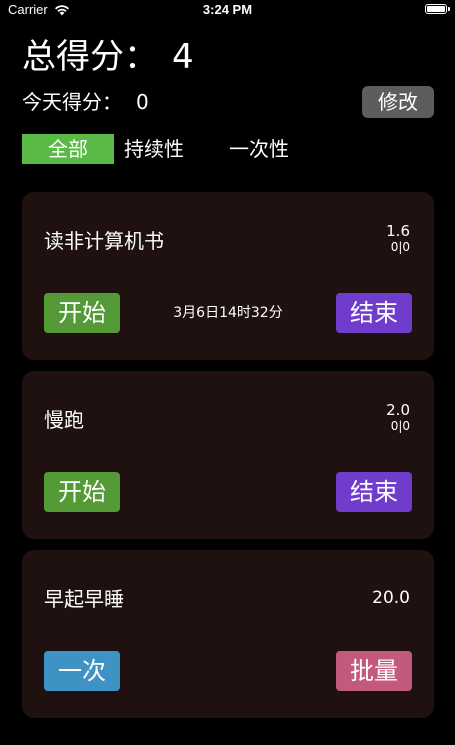 This screenshot has height=745, width=455. What do you see at coordinates (64, 420) in the screenshot?
I see `task-name: 慢跑` at bounding box center [64, 420].